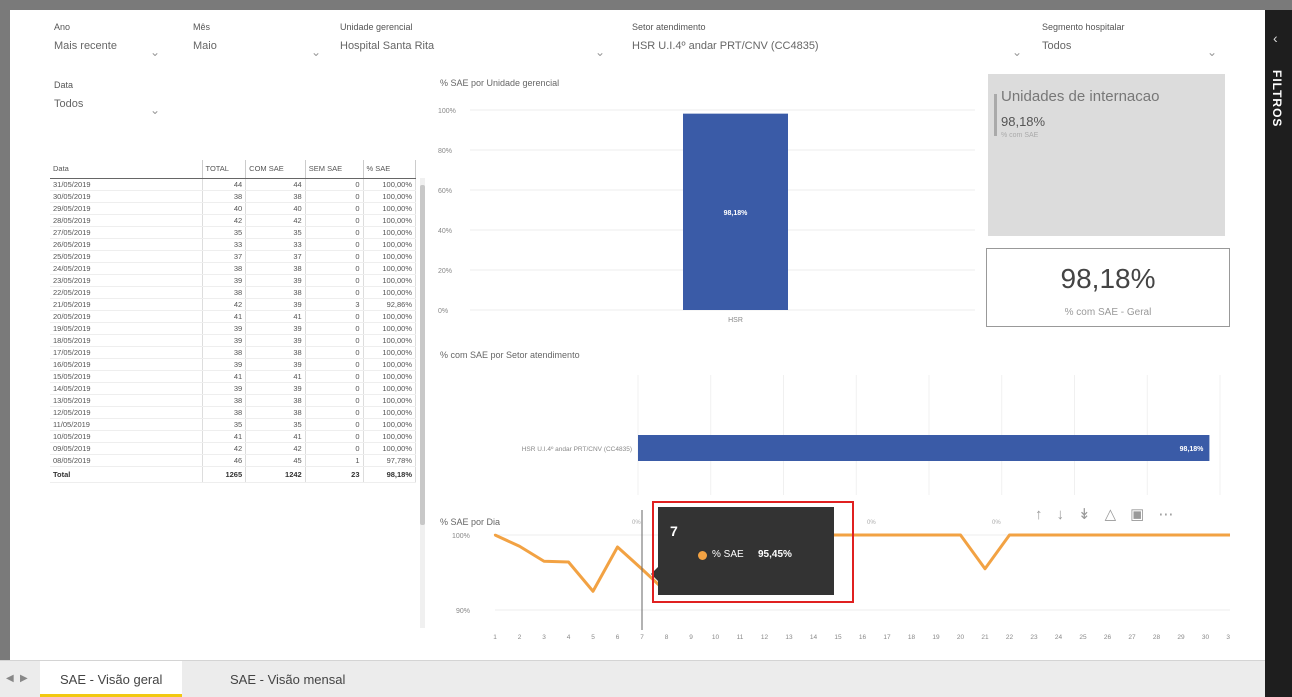 The height and width of the screenshot is (697, 1292). Describe the element at coordinates (233, 244) in the screenshot. I see `table-row: 26/05/2019 33 33 0 100,00%` at that location.